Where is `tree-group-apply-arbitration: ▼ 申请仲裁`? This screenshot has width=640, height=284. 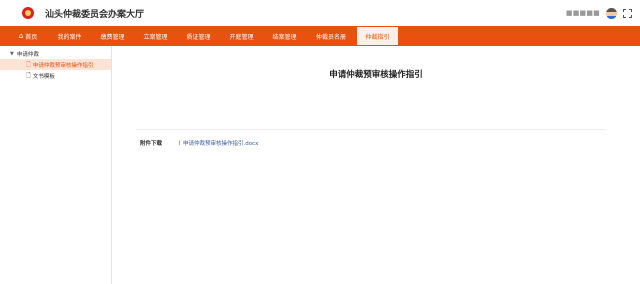
tree-group-apply-arbitration: ▼ 申请仲裁 is located at coordinates (55, 53).